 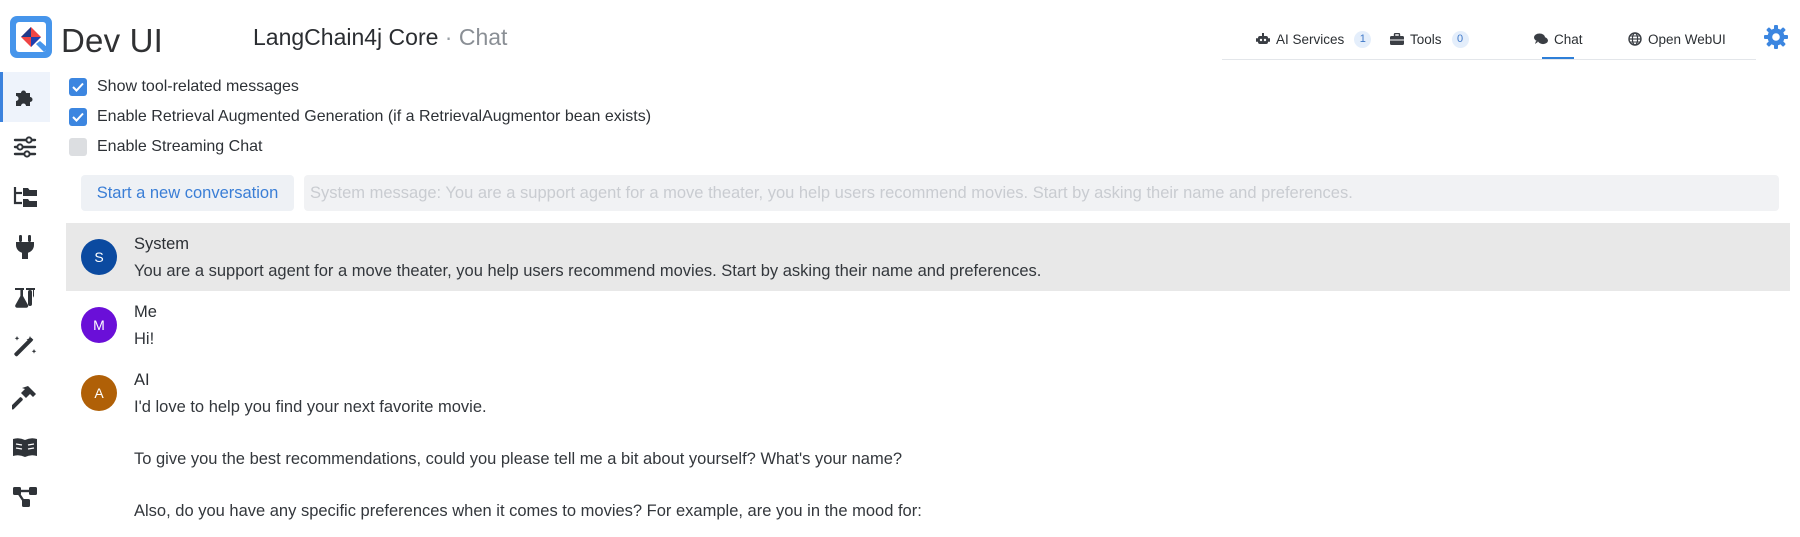 I want to click on sidebar-item-extensions, so click(x=25, y=97).